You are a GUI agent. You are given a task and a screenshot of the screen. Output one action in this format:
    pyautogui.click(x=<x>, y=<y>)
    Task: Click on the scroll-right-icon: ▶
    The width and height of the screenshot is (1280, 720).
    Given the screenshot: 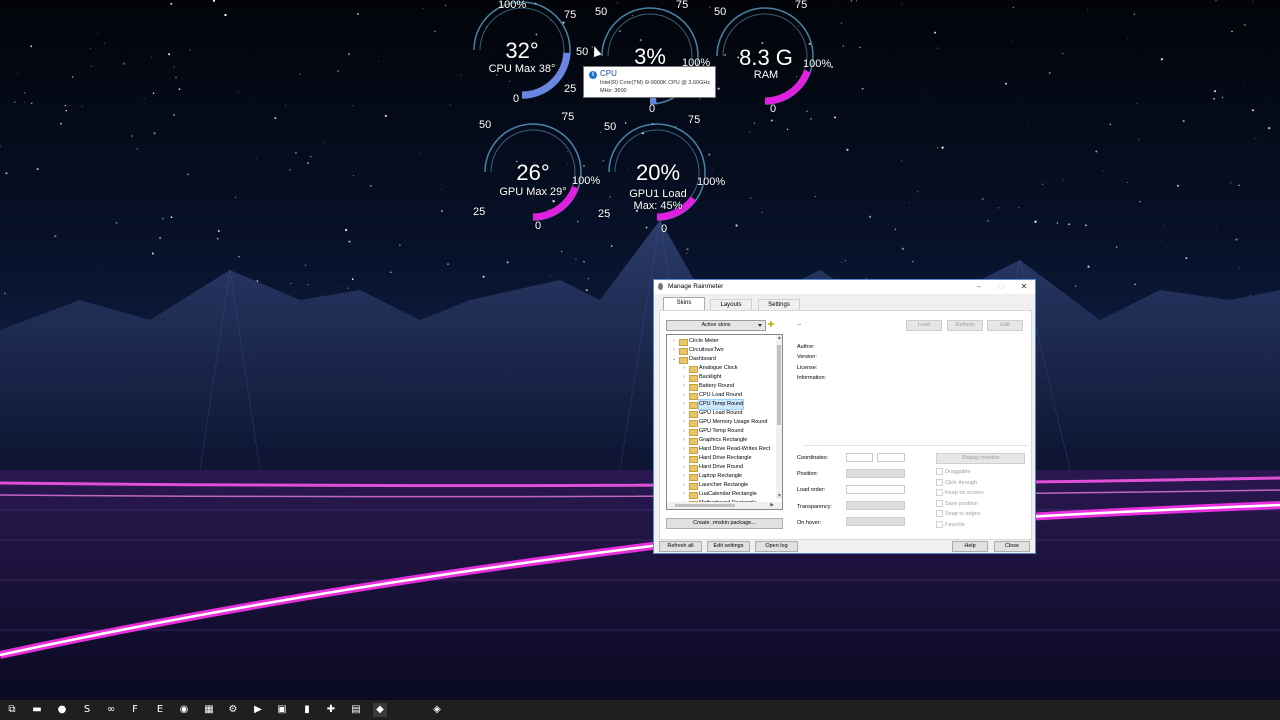 What is the action you would take?
    pyautogui.click(x=772, y=505)
    